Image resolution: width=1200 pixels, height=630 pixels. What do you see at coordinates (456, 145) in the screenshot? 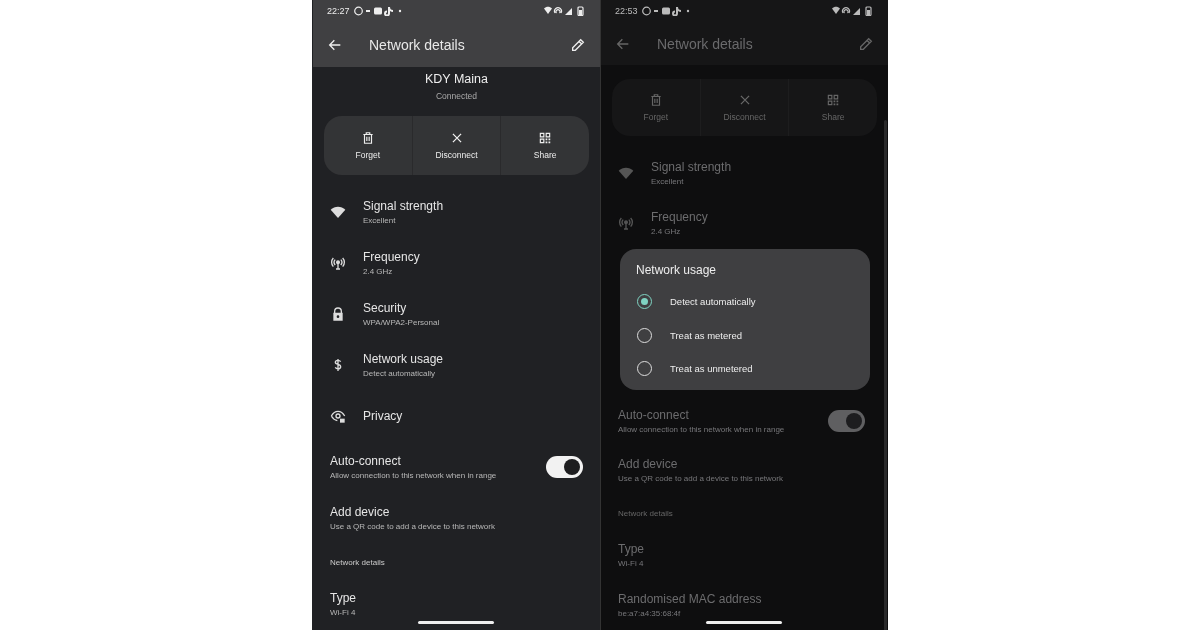
I see `action-button: Disconnect` at bounding box center [456, 145].